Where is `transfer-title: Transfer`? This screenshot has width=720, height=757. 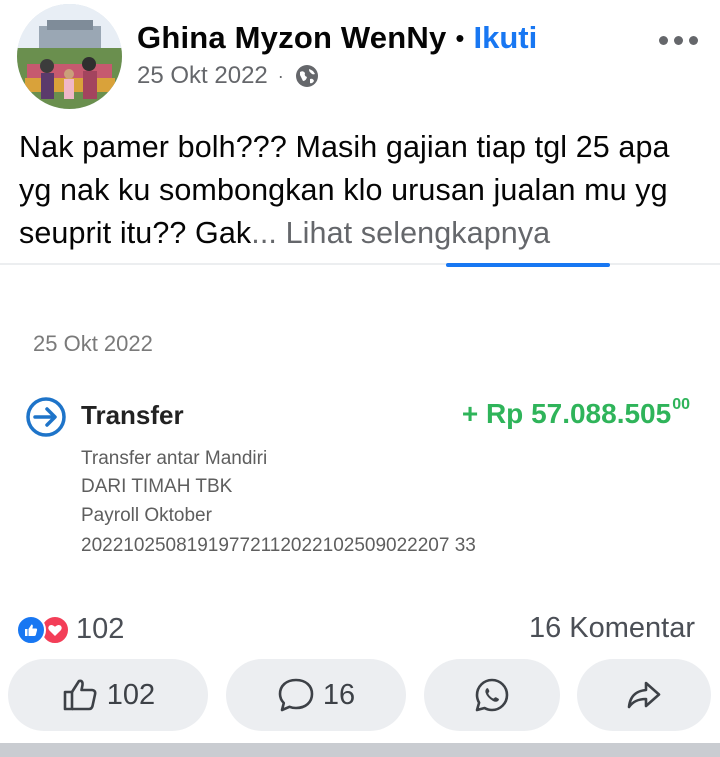
transfer-title: Transfer is located at coordinates (132, 415).